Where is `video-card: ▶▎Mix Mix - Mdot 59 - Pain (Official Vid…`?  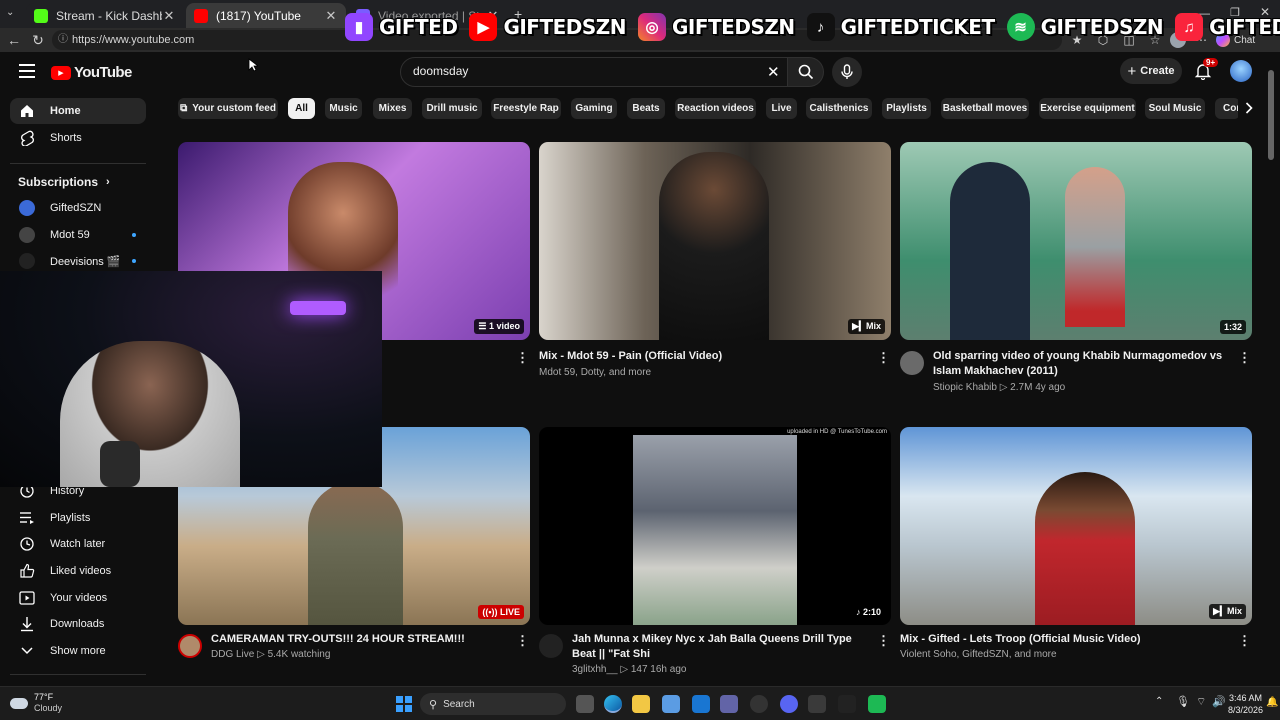
video-card: ▶▎Mix Mix - Mdot 59 - Pain (Official Vid… is located at coordinates (715, 272).